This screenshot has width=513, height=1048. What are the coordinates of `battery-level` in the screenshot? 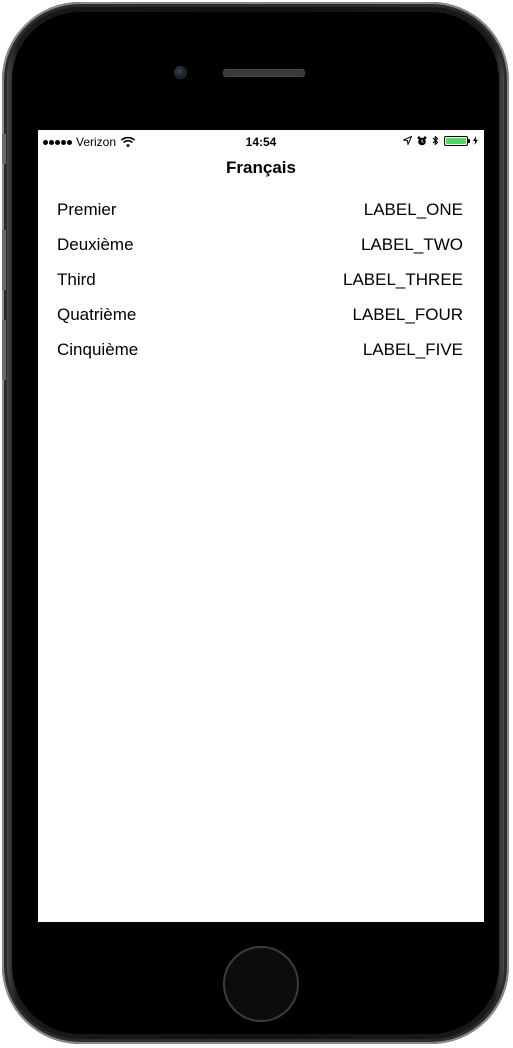 It's located at (456, 140).